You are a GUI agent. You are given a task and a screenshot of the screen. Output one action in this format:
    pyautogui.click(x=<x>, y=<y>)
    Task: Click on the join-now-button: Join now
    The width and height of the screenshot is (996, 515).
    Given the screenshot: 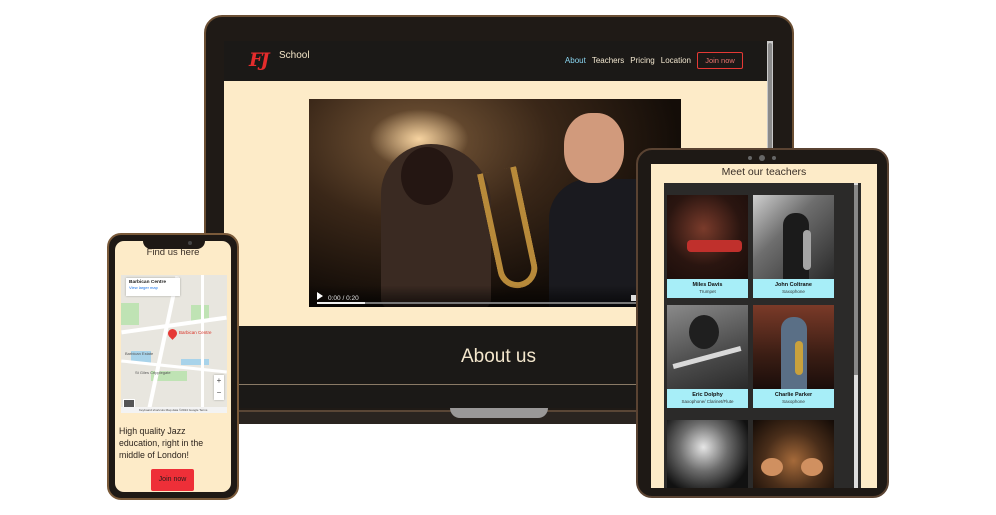 What is the action you would take?
    pyautogui.click(x=720, y=60)
    